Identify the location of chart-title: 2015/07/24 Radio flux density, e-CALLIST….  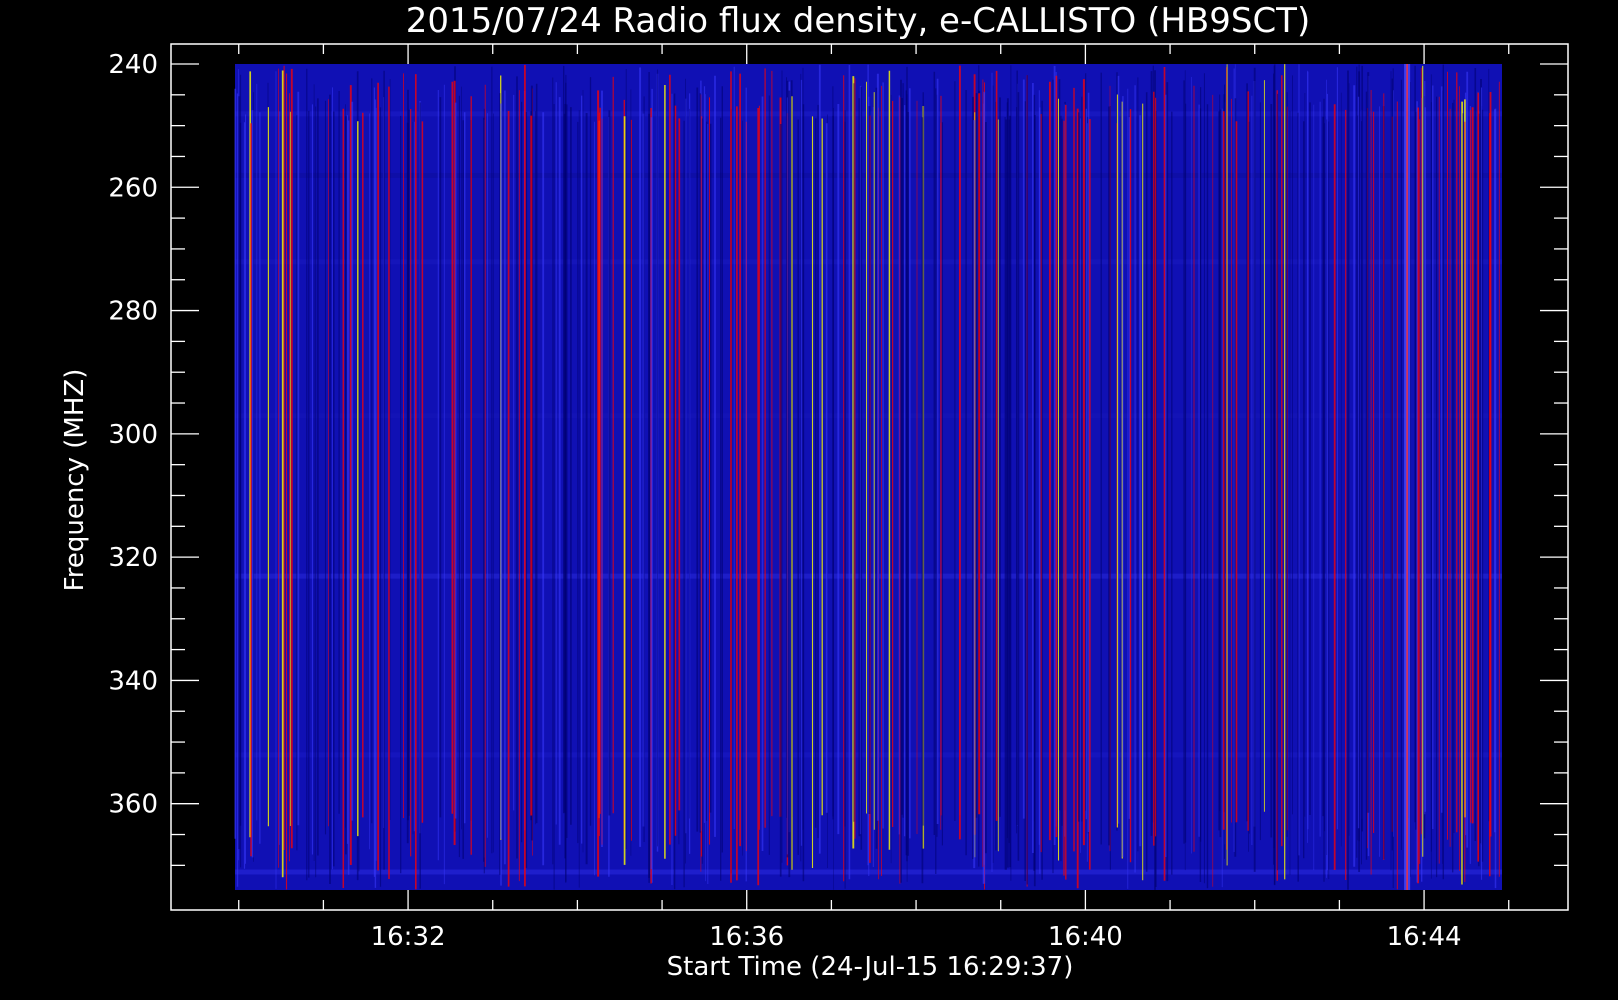
(858, 21).